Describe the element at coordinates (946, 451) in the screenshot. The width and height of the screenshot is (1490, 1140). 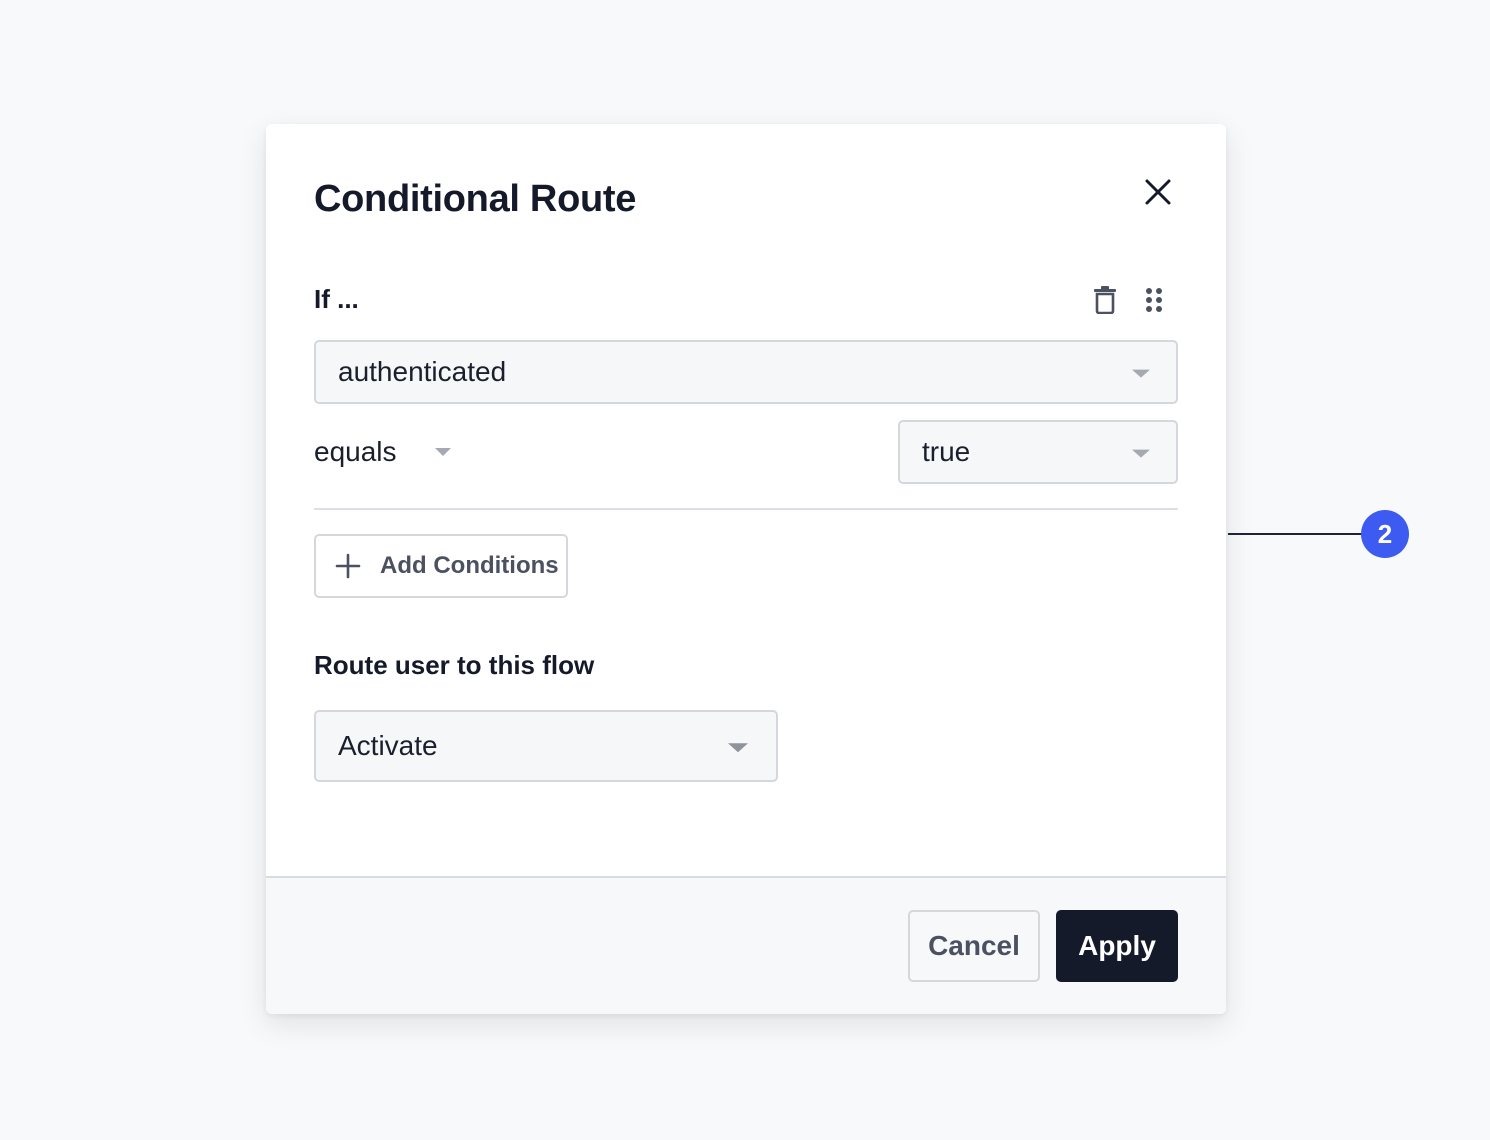
I see `value-select-value: true` at that location.